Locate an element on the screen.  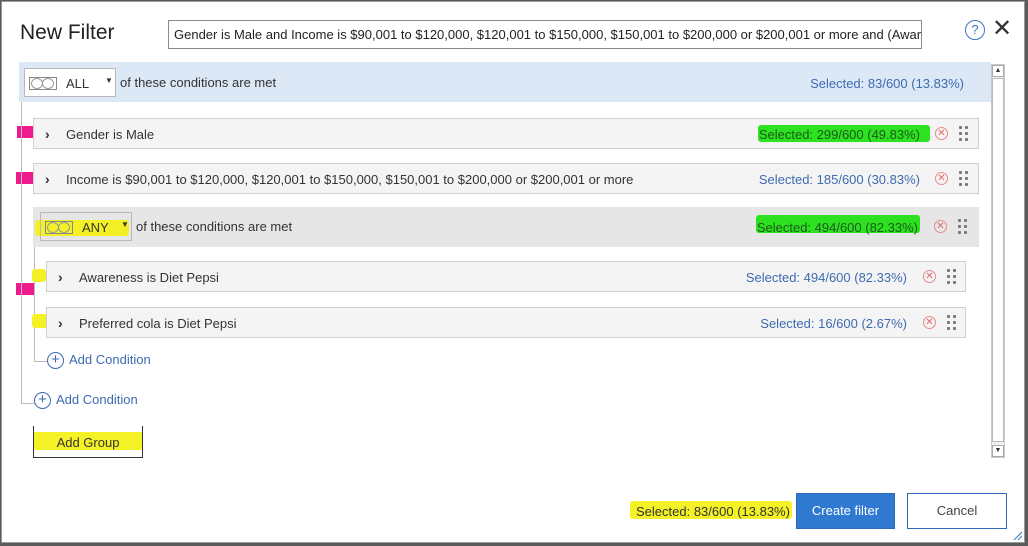
condition-label: Awareness is Diet Pepsi is located at coordinates (149, 277).